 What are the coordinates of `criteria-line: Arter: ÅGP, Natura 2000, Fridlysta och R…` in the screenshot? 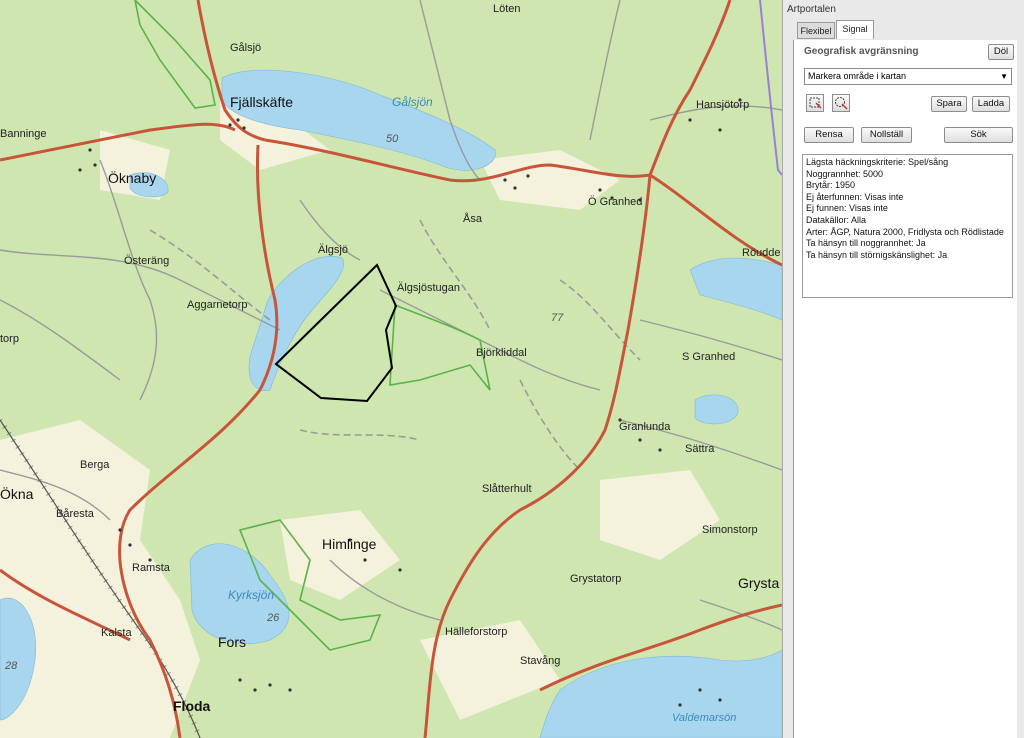 It's located at (905, 231).